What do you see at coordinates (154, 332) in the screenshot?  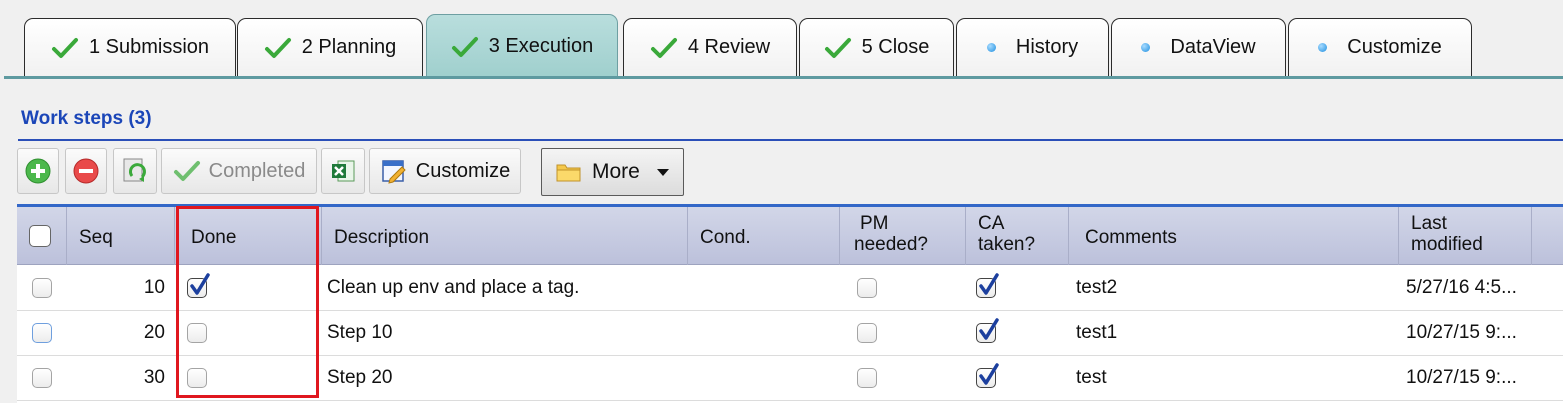 I see `seq-cell: 20` at bounding box center [154, 332].